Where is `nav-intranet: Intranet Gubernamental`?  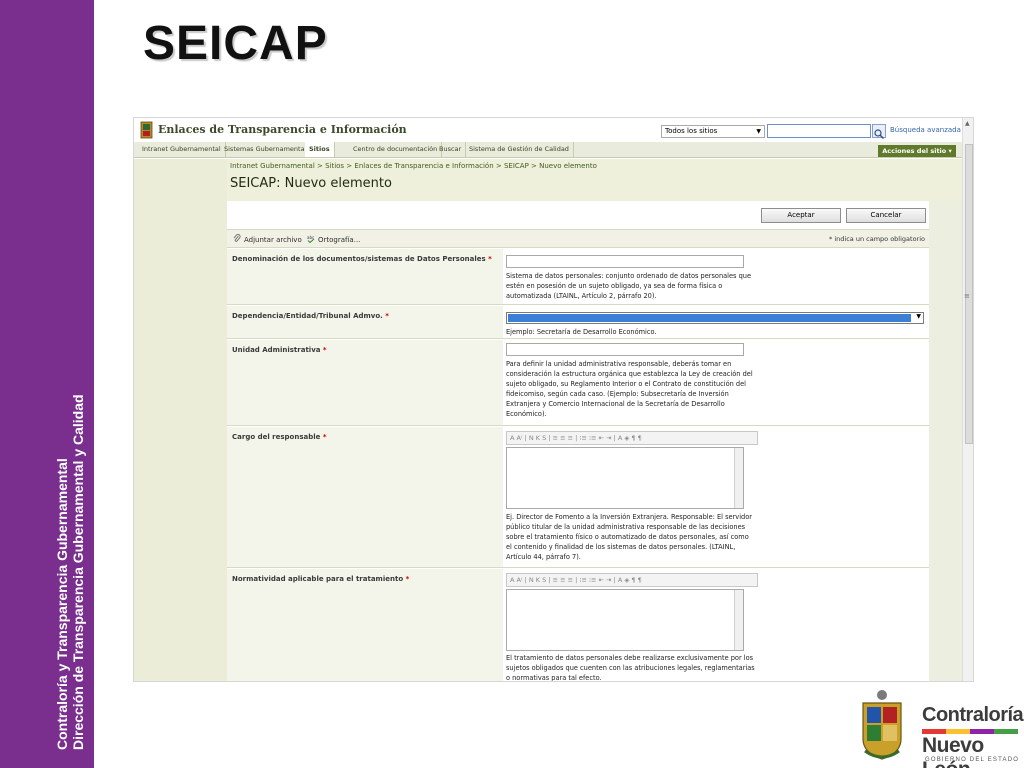
nav-intranet: Intranet Gubernamental is located at coordinates (182, 149).